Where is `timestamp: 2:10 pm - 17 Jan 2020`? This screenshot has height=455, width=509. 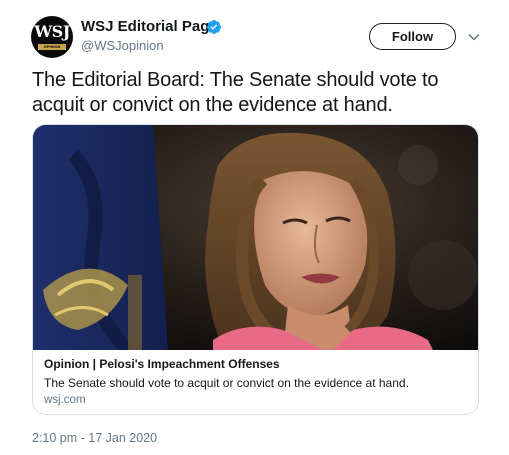 timestamp: 2:10 pm - 17 Jan 2020 is located at coordinates (94, 438).